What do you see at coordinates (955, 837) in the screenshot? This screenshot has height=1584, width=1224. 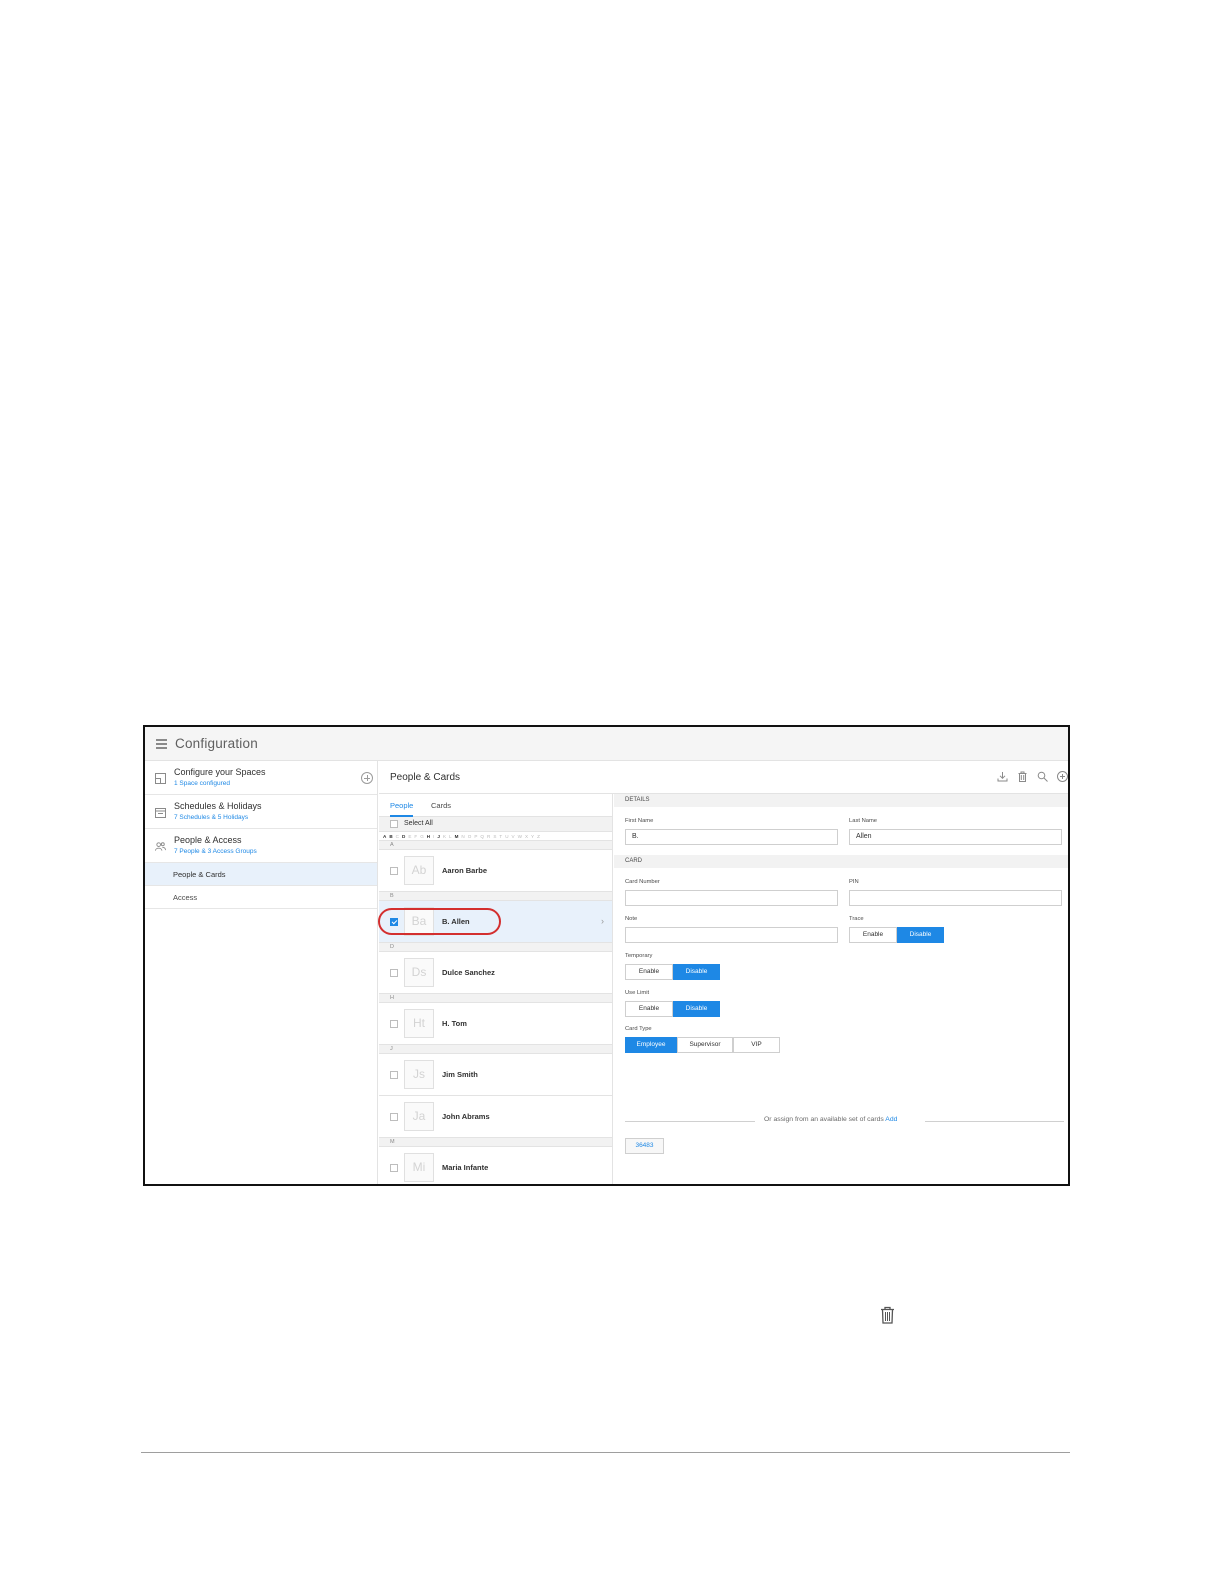 I see `last-name-field: Allen` at bounding box center [955, 837].